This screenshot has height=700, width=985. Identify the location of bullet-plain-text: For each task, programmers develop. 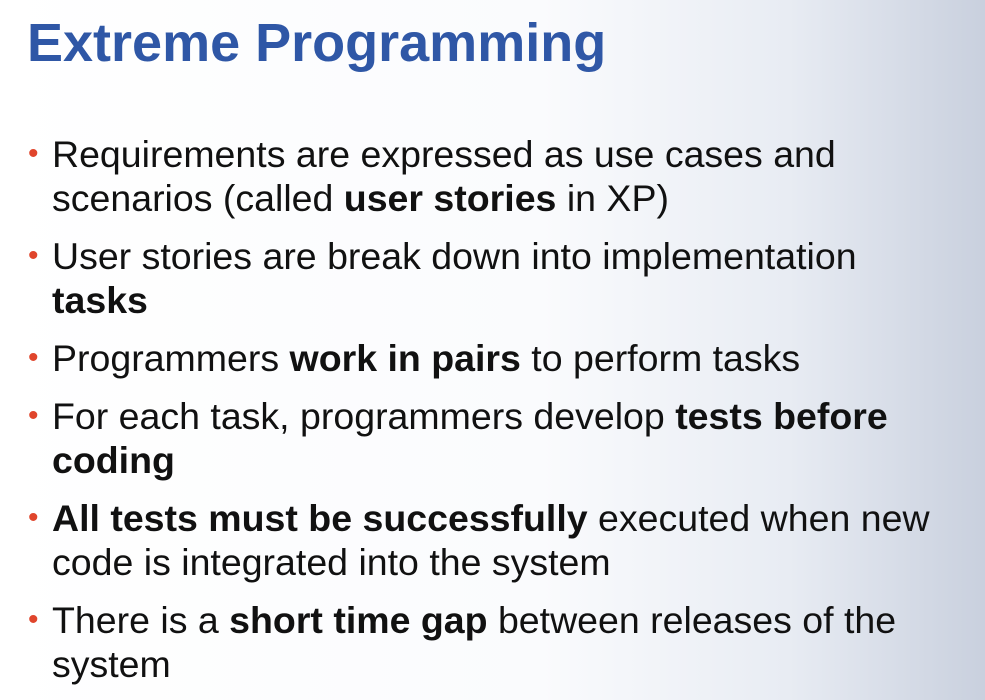
(364, 416).